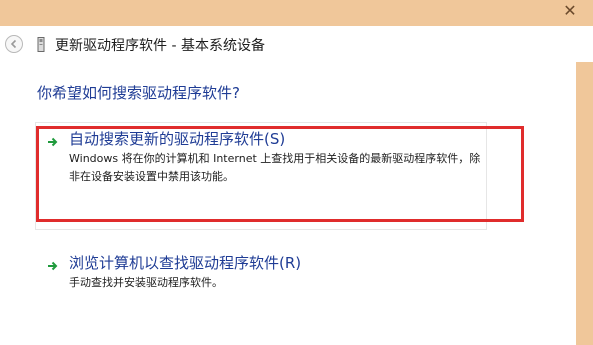 The height and width of the screenshot is (345, 593). I want to click on wizard-title: 更新驱动程序软件 - 基本系统设备, so click(160, 46).